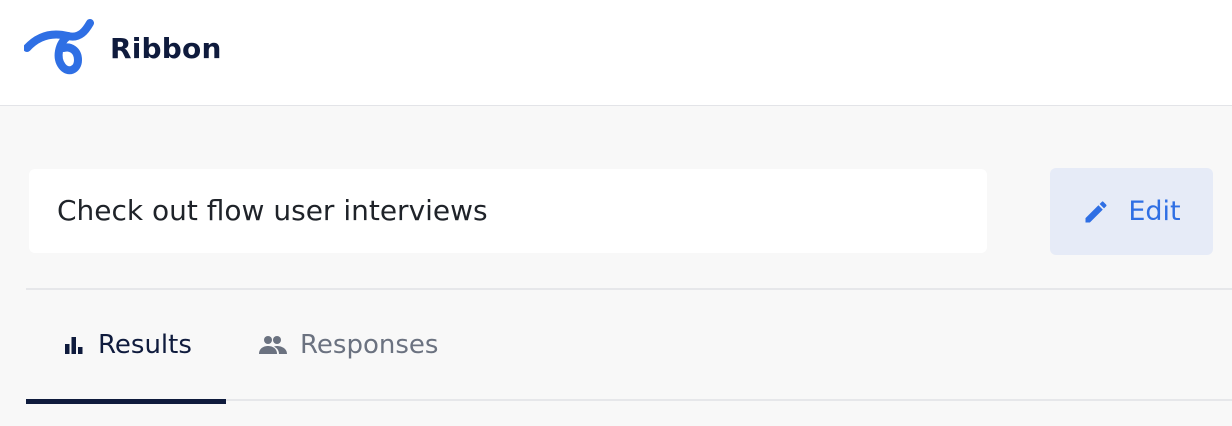  What do you see at coordinates (629, 289) in the screenshot?
I see `section-divider` at bounding box center [629, 289].